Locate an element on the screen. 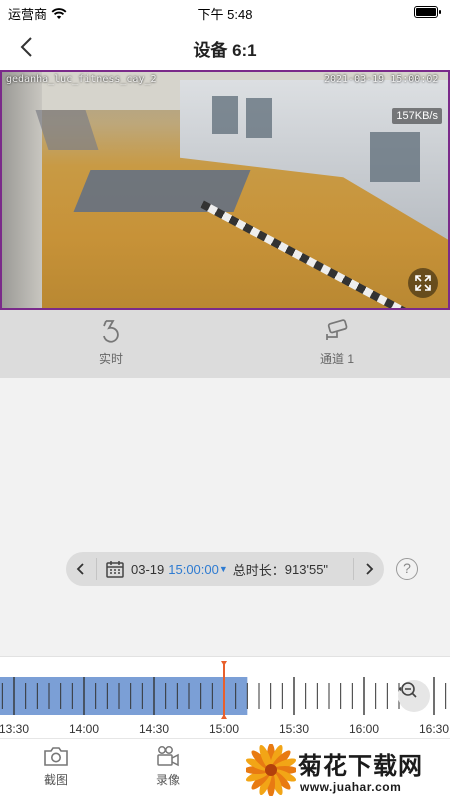 This screenshot has height=800, width=450. timeline-tick-label: 15:30 is located at coordinates (294, 729).